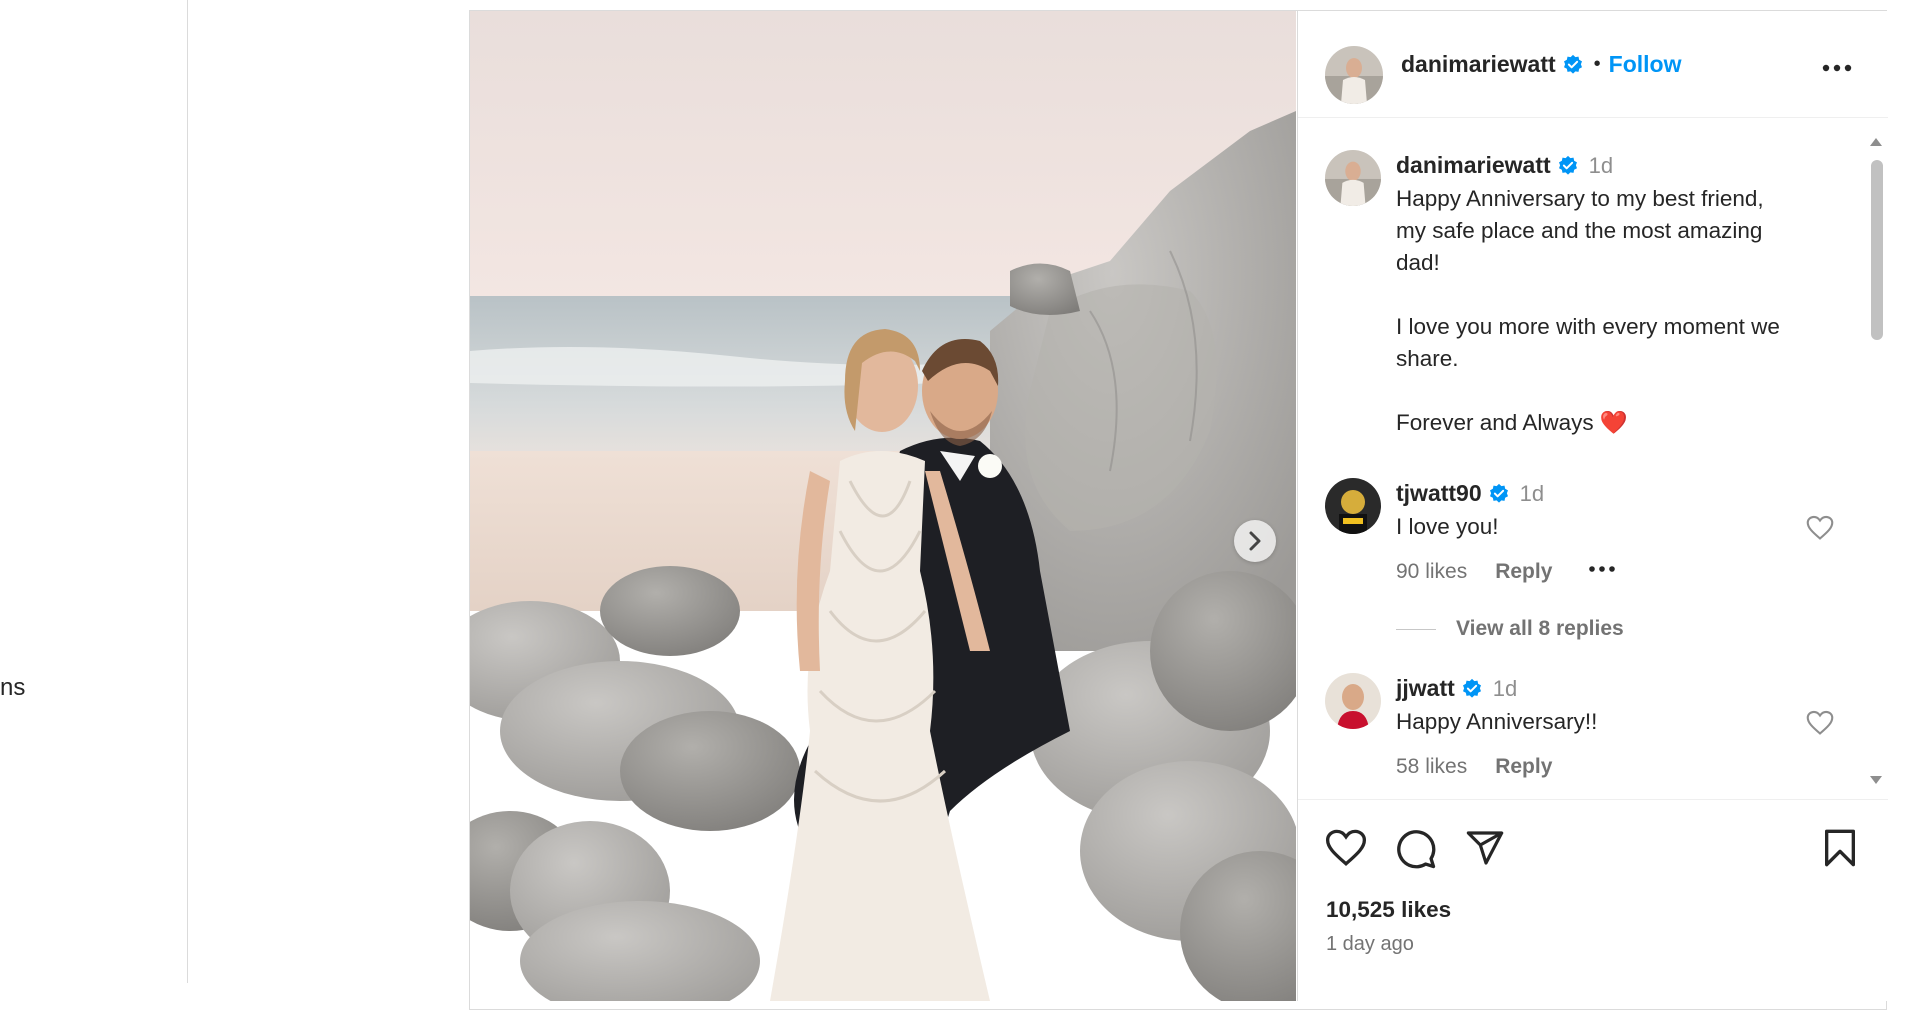  What do you see at coordinates (1876, 780) in the screenshot?
I see `scroll-down-arrow-icon` at bounding box center [1876, 780].